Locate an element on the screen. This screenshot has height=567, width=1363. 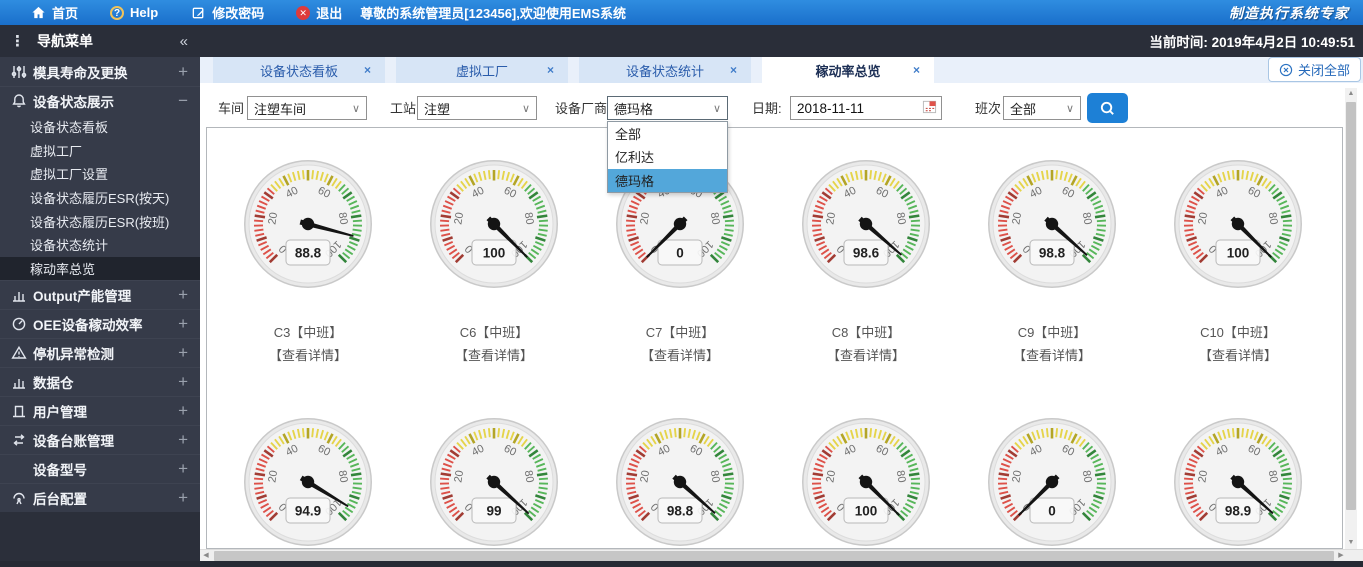
machine-label: C6【中班】 is located at coordinates (494, 332).